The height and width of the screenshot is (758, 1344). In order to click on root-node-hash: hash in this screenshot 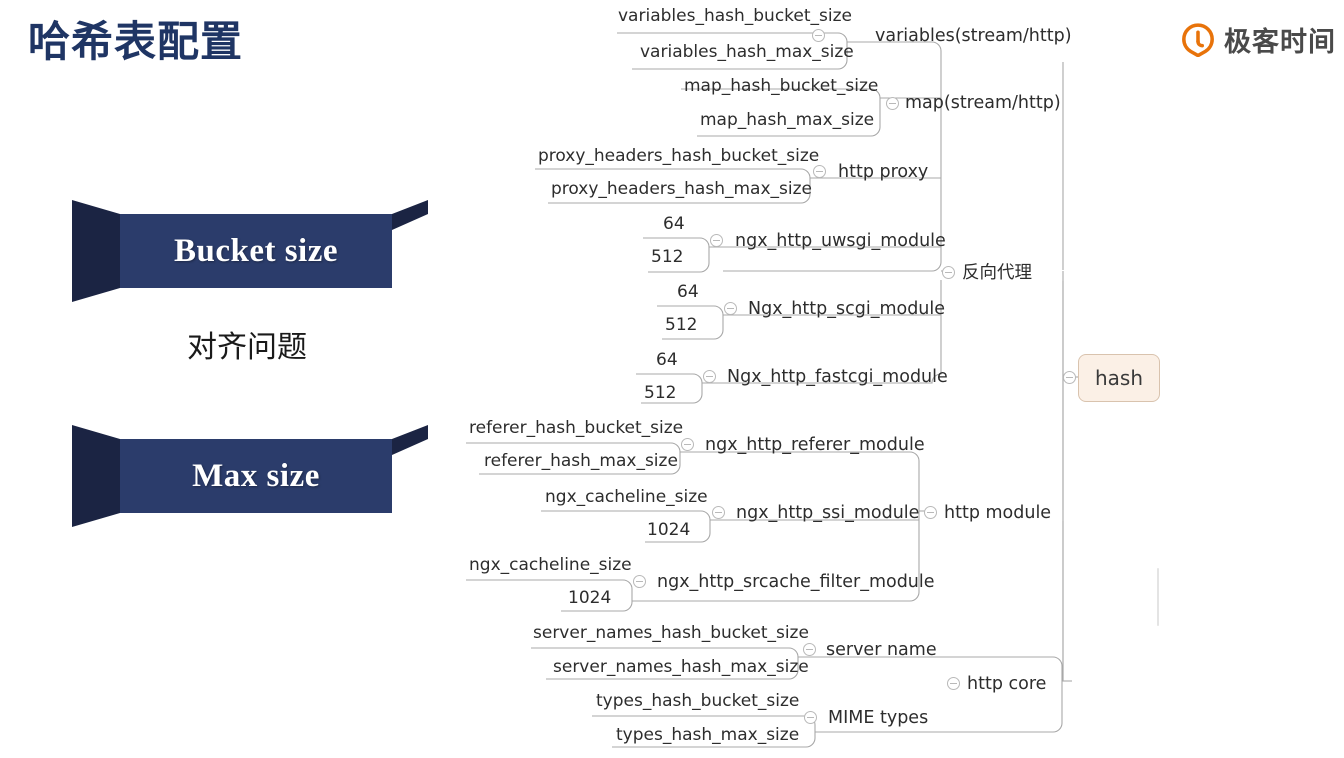, I will do `click(1119, 378)`.